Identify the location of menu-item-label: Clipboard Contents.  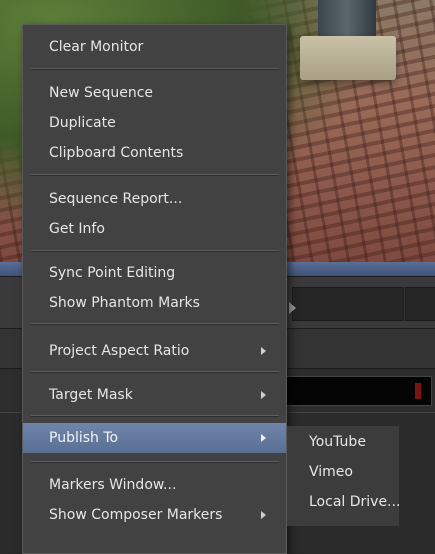
(116, 153).